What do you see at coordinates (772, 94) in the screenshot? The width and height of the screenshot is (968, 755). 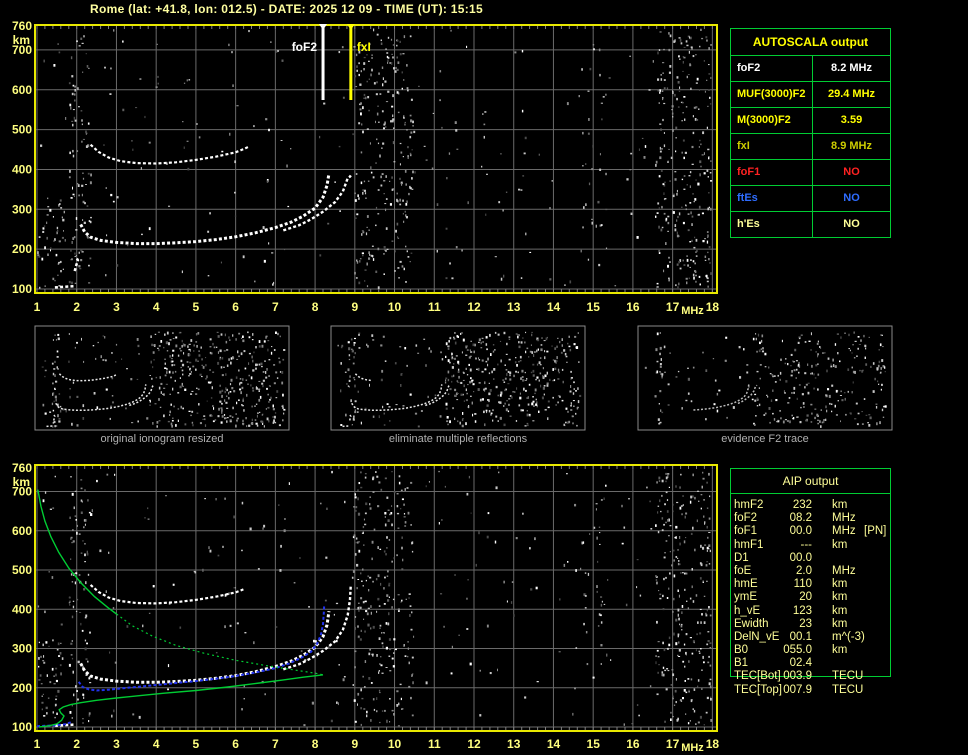 I see `parameter-label: MUF(3000)F2` at bounding box center [772, 94].